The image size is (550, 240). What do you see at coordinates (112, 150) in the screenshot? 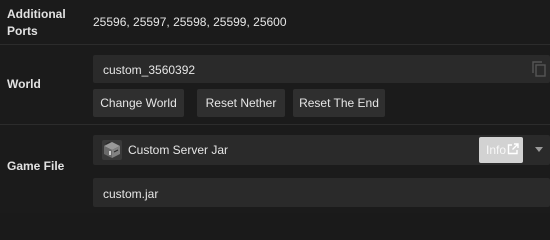
I see `server-jar-icon` at bounding box center [112, 150].